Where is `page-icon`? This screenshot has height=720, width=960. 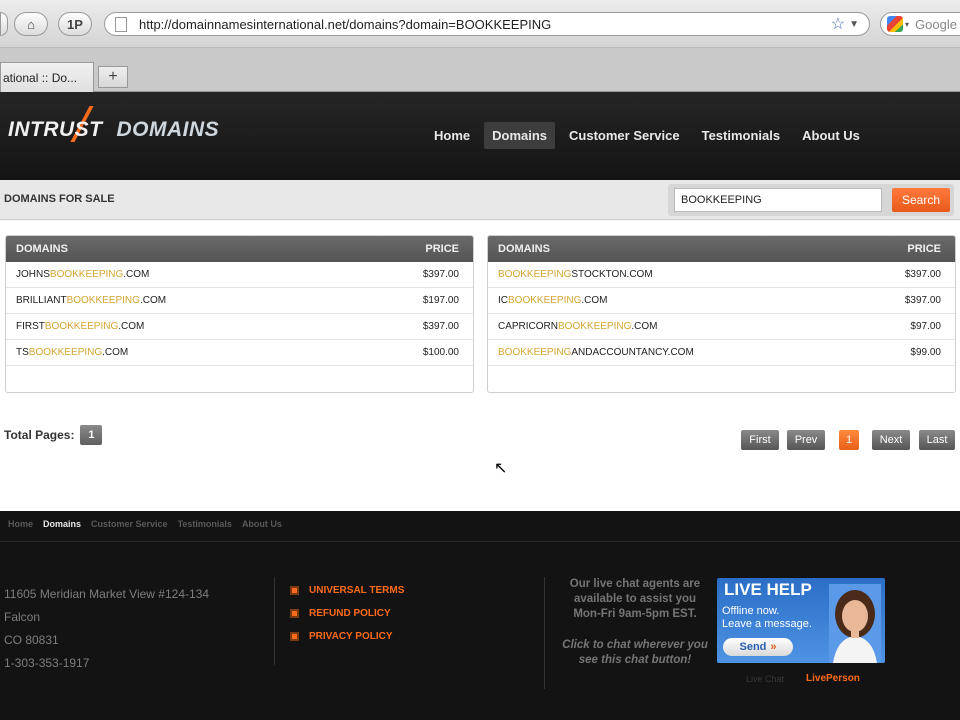
page-icon is located at coordinates (121, 24).